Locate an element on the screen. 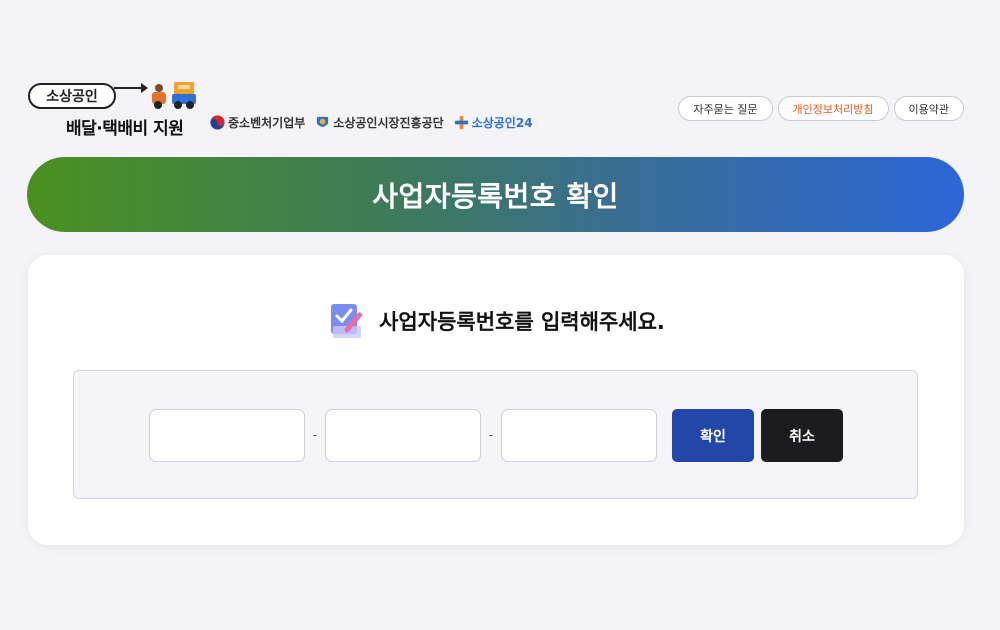 The width and height of the screenshot is (1000, 630). cancel-button: 취소 is located at coordinates (802, 435).